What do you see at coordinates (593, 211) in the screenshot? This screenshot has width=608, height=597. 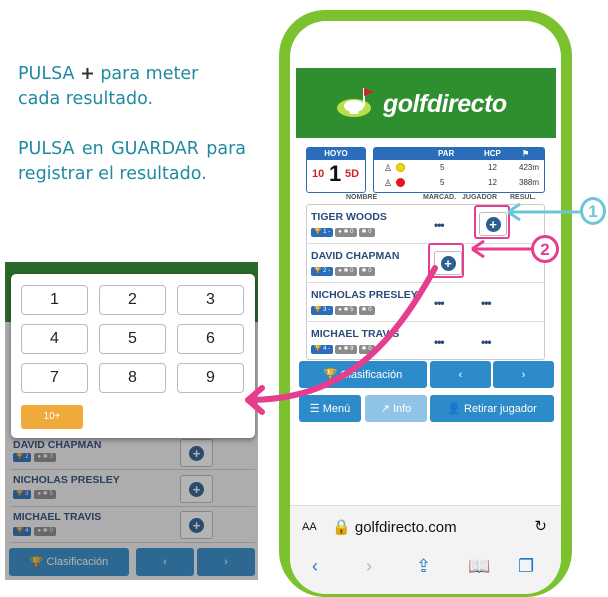 I see `callout-1: 1` at bounding box center [593, 211].